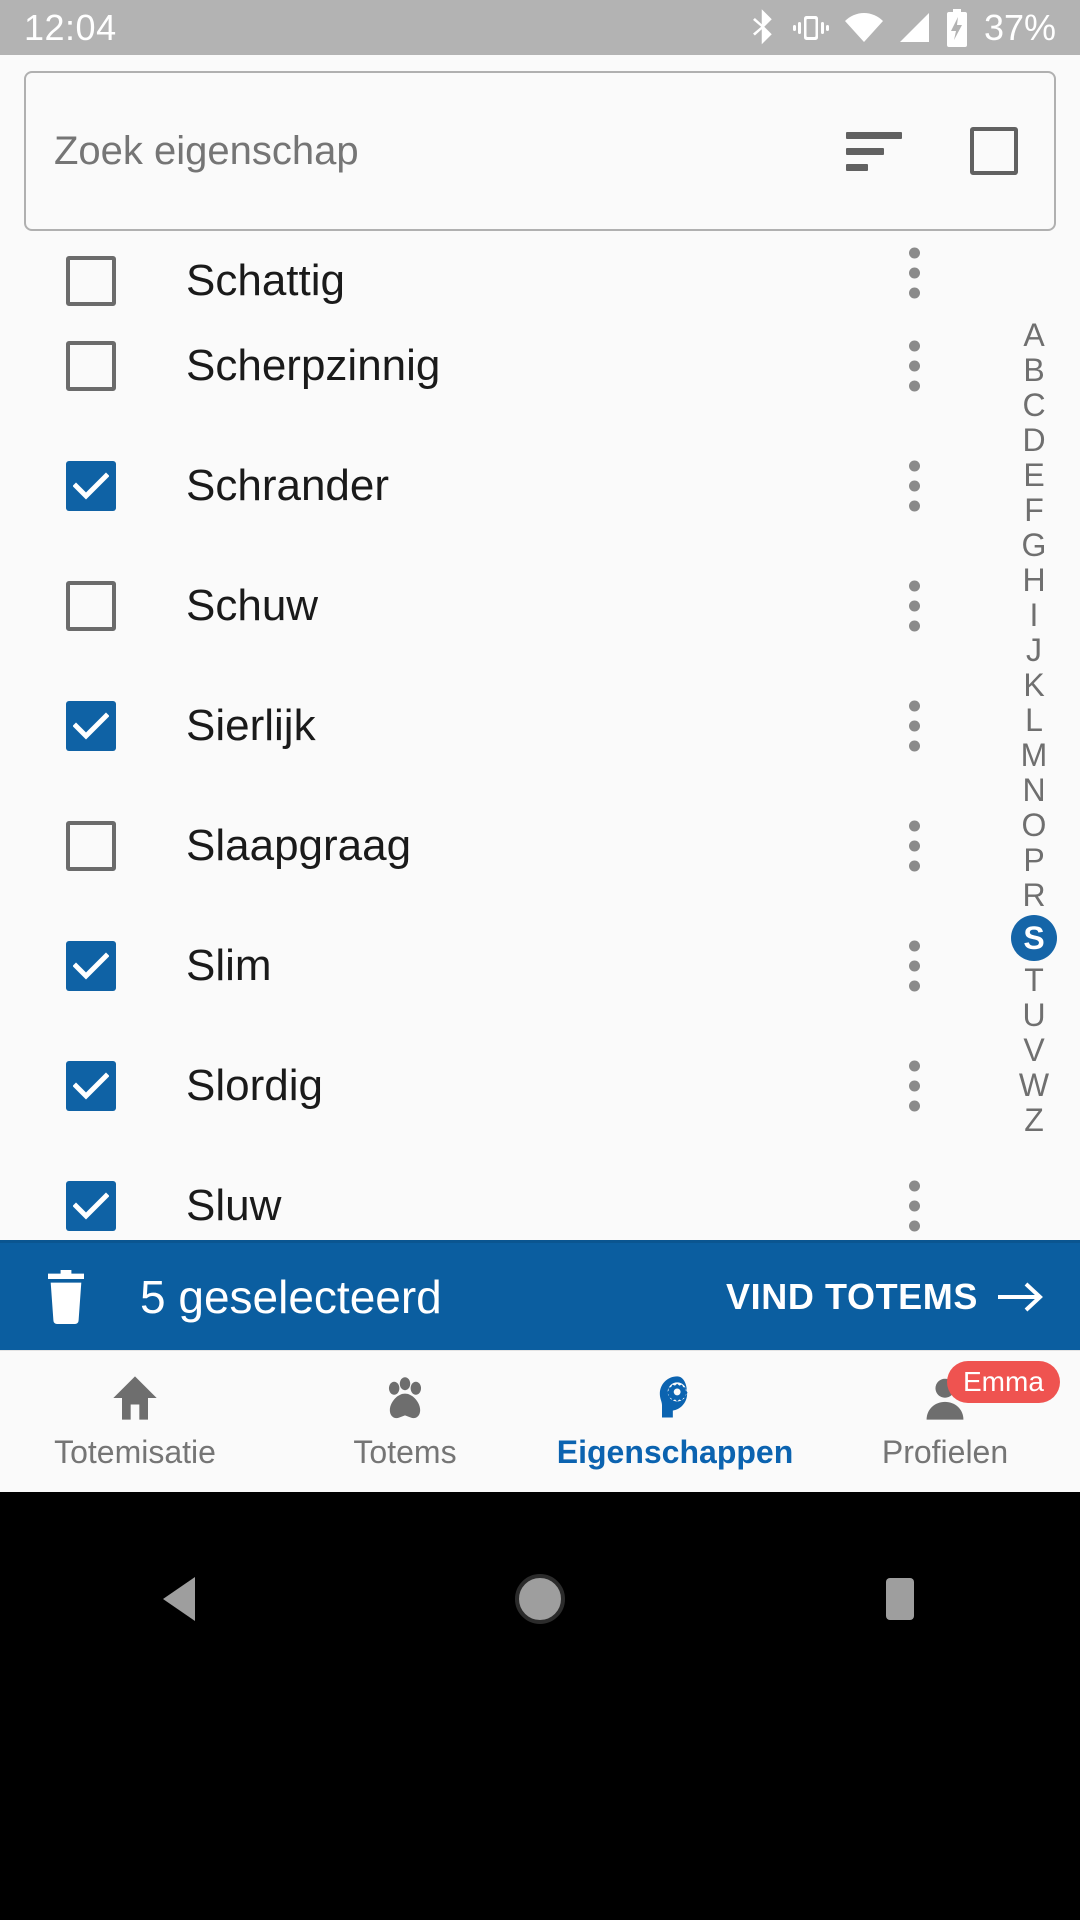 This screenshot has height=1920, width=1080. Describe the element at coordinates (1034, 615) in the screenshot. I see `alpha-letter-i: I` at that location.